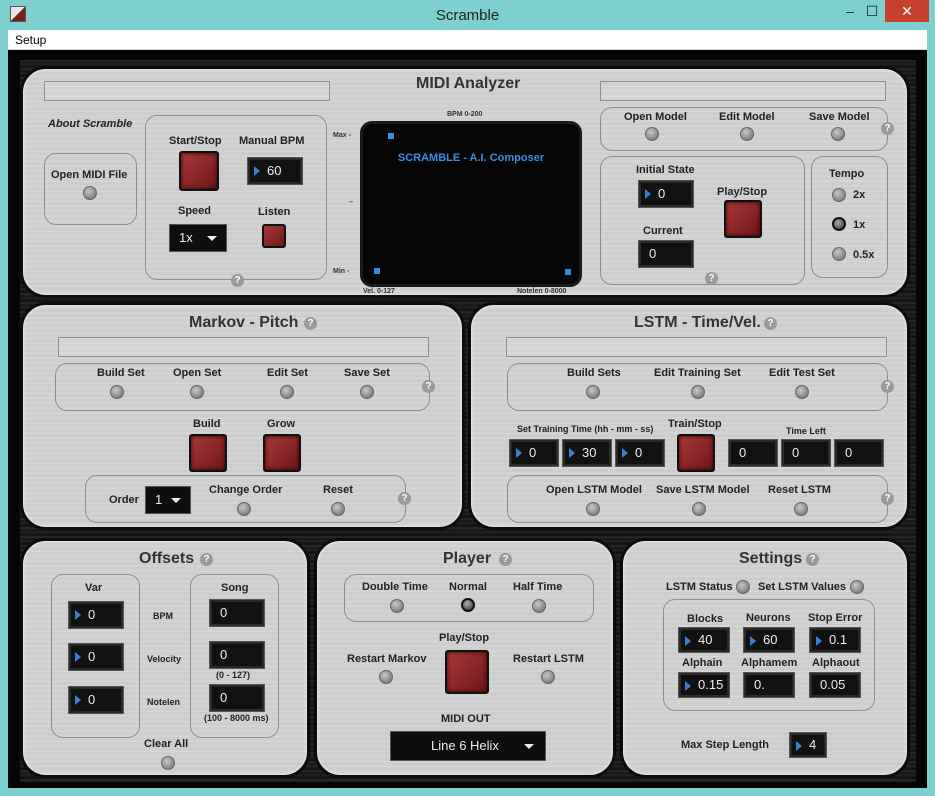 This screenshot has width=935, height=796. Describe the element at coordinates (568, 272) in the screenshot. I see `scope-marker-bottom-right` at that location.